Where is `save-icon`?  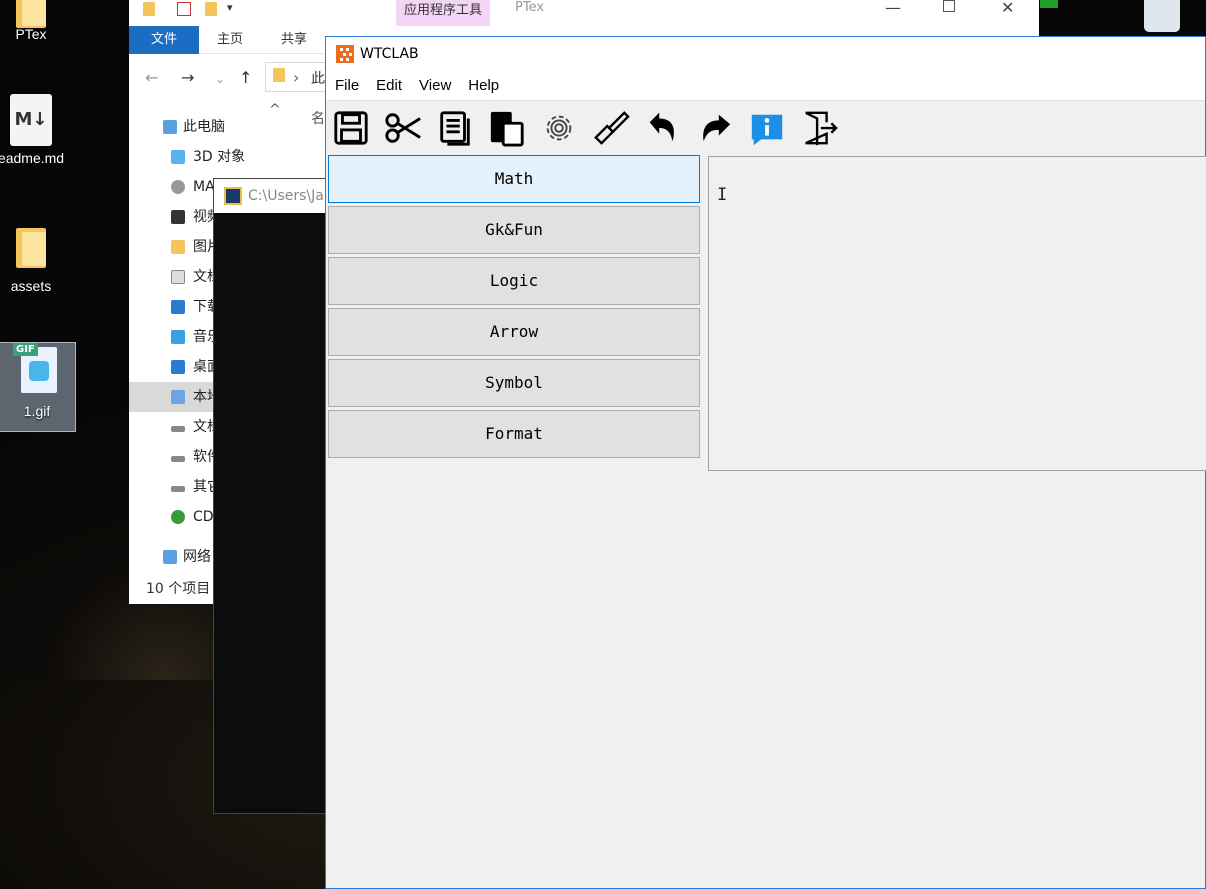 save-icon is located at coordinates (351, 128).